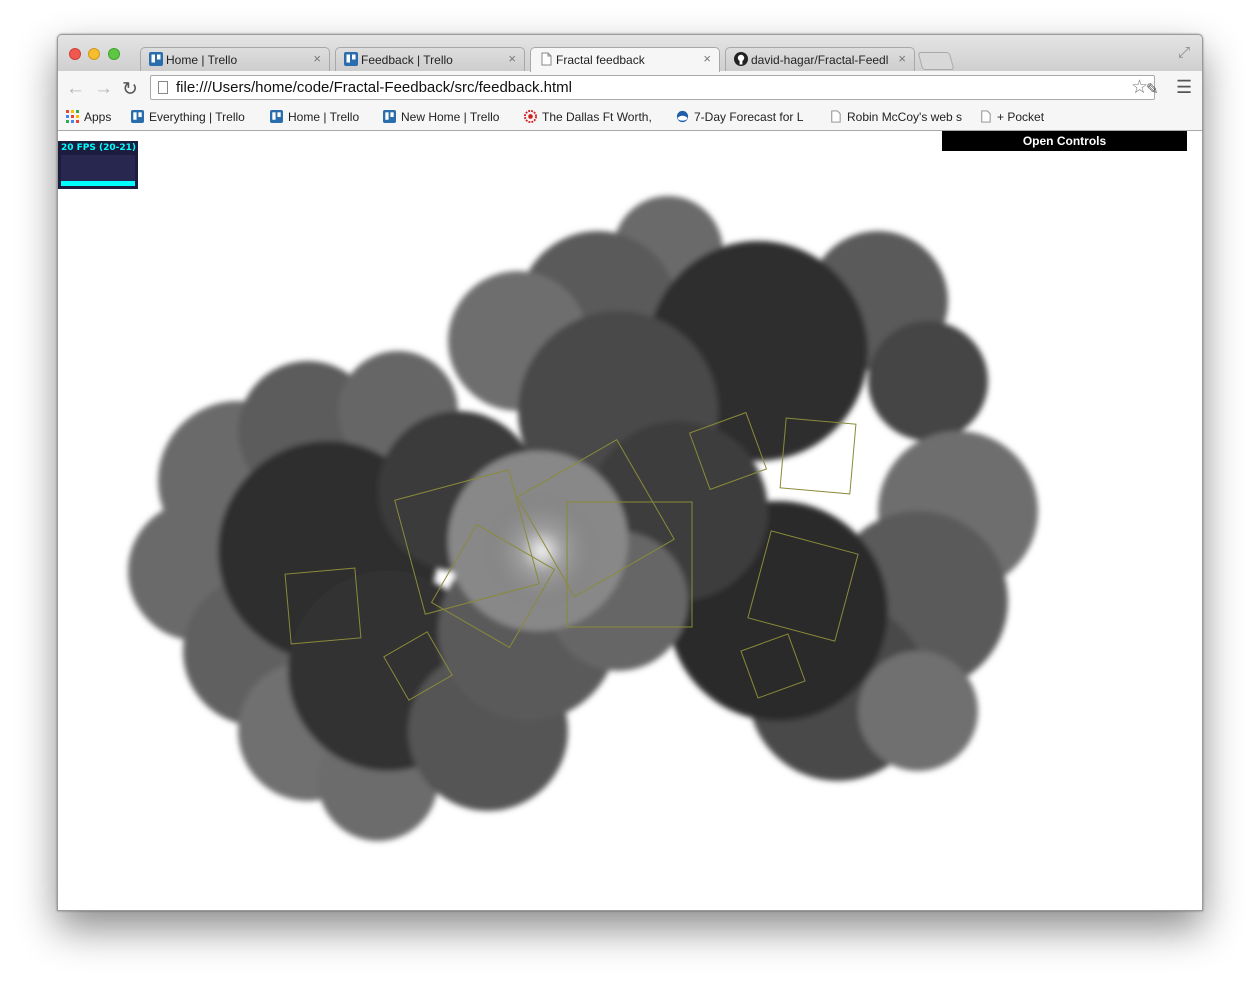 The height and width of the screenshot is (988, 1258). I want to click on bookmark-label: + Pocket, so click(1021, 117).